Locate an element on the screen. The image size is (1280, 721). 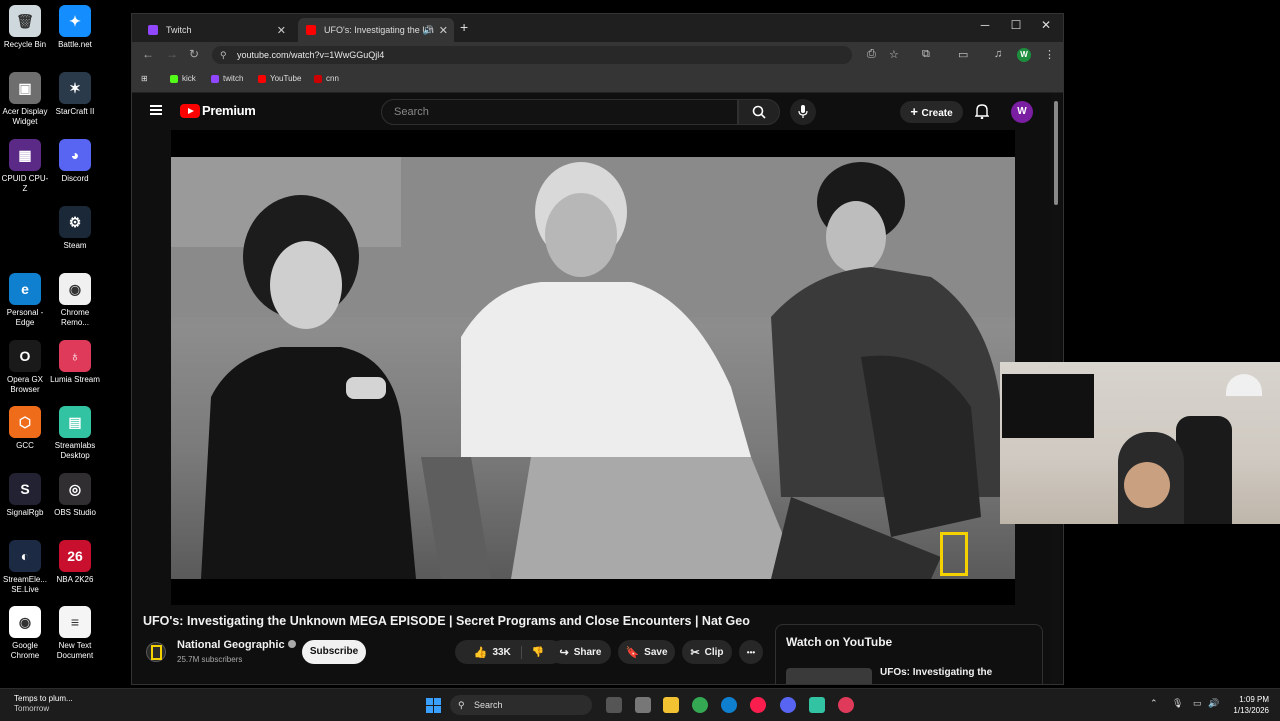
scrollbar-thumb is located at coordinates (1056, 153).